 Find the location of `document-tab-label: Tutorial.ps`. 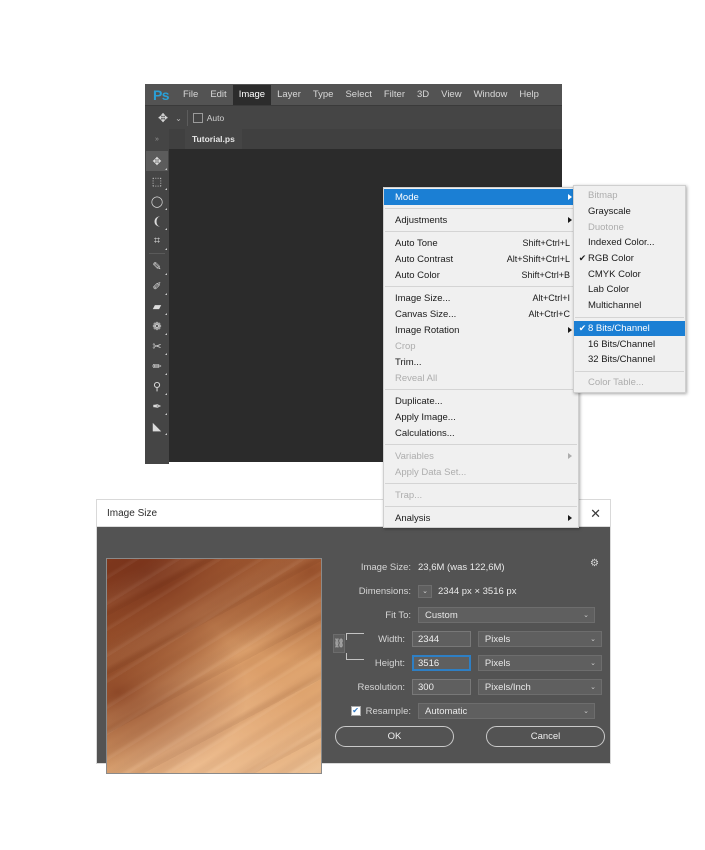

document-tab-label: Tutorial.ps is located at coordinates (213, 139).